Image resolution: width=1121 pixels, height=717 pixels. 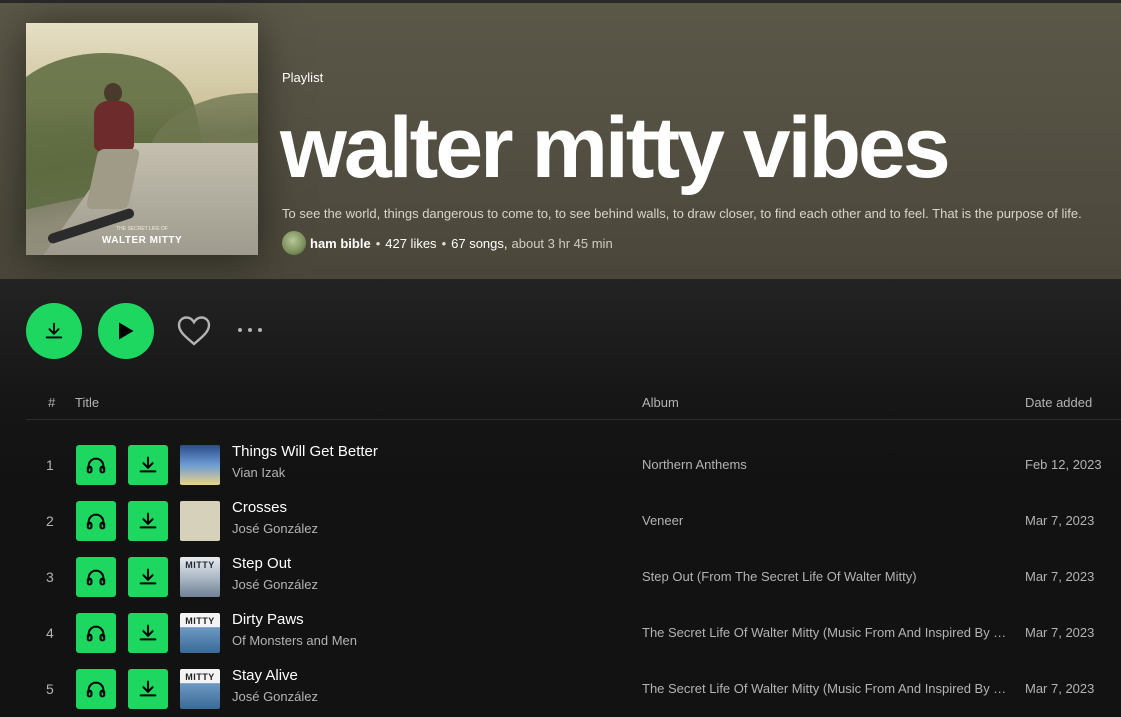 I want to click on track-number: 1, so click(x=50, y=465).